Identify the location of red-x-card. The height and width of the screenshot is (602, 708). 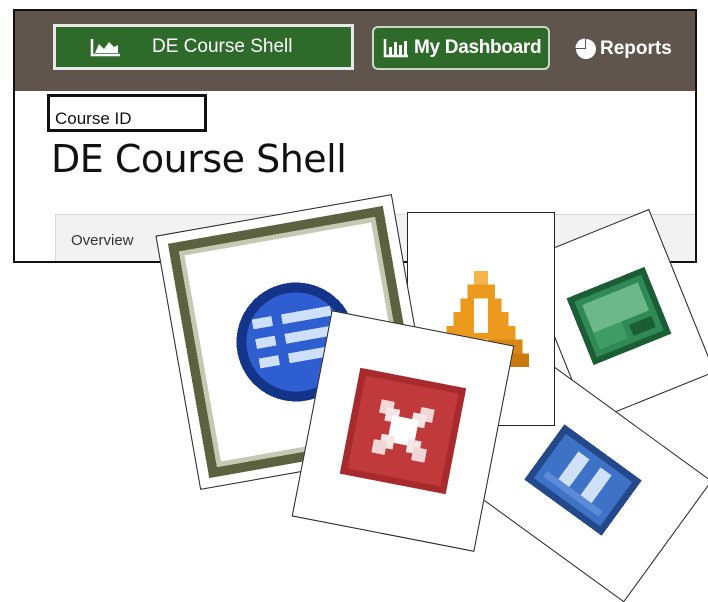
(403, 431).